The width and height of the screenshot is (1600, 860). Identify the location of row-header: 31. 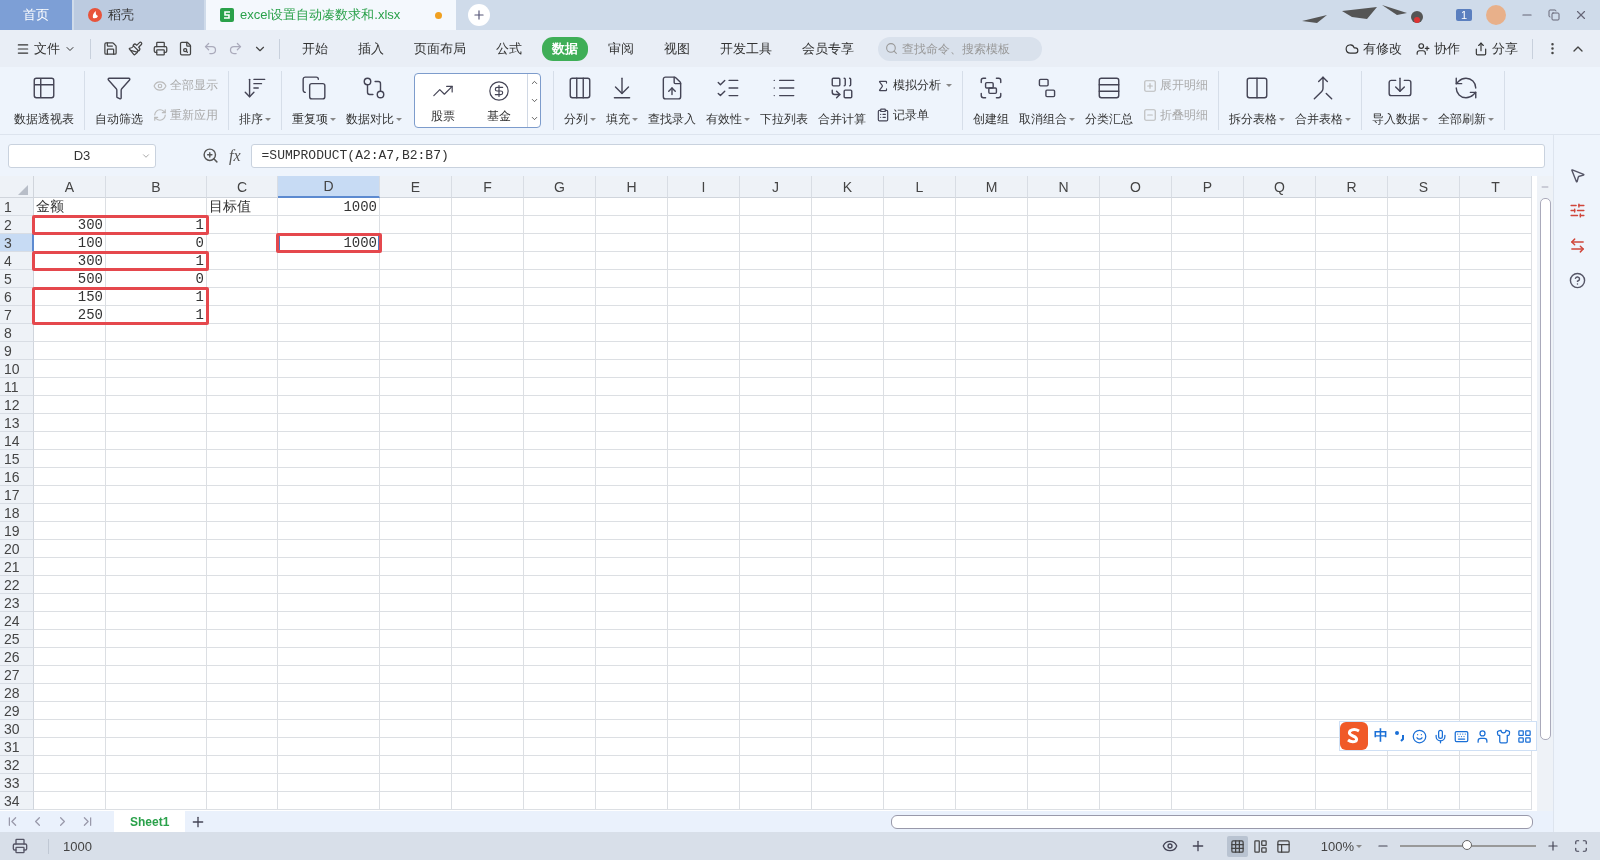
(17, 747).